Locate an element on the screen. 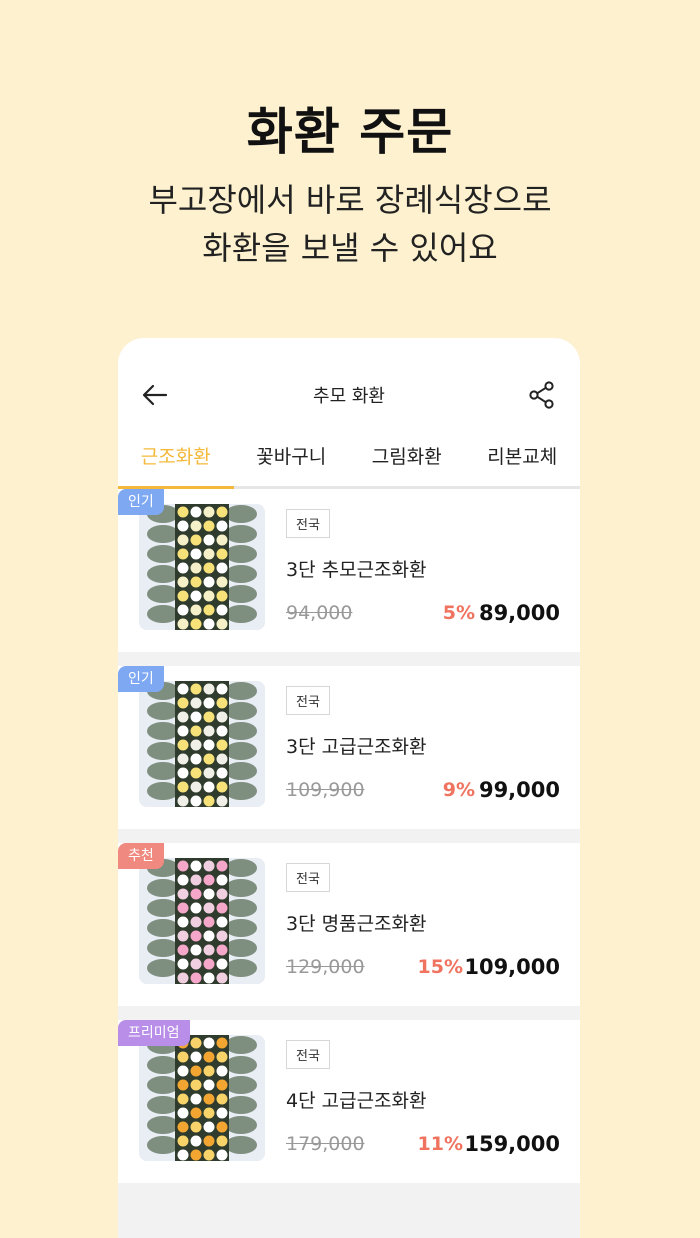  tab-funeral-wreath: 근조화환 is located at coordinates (176, 457).